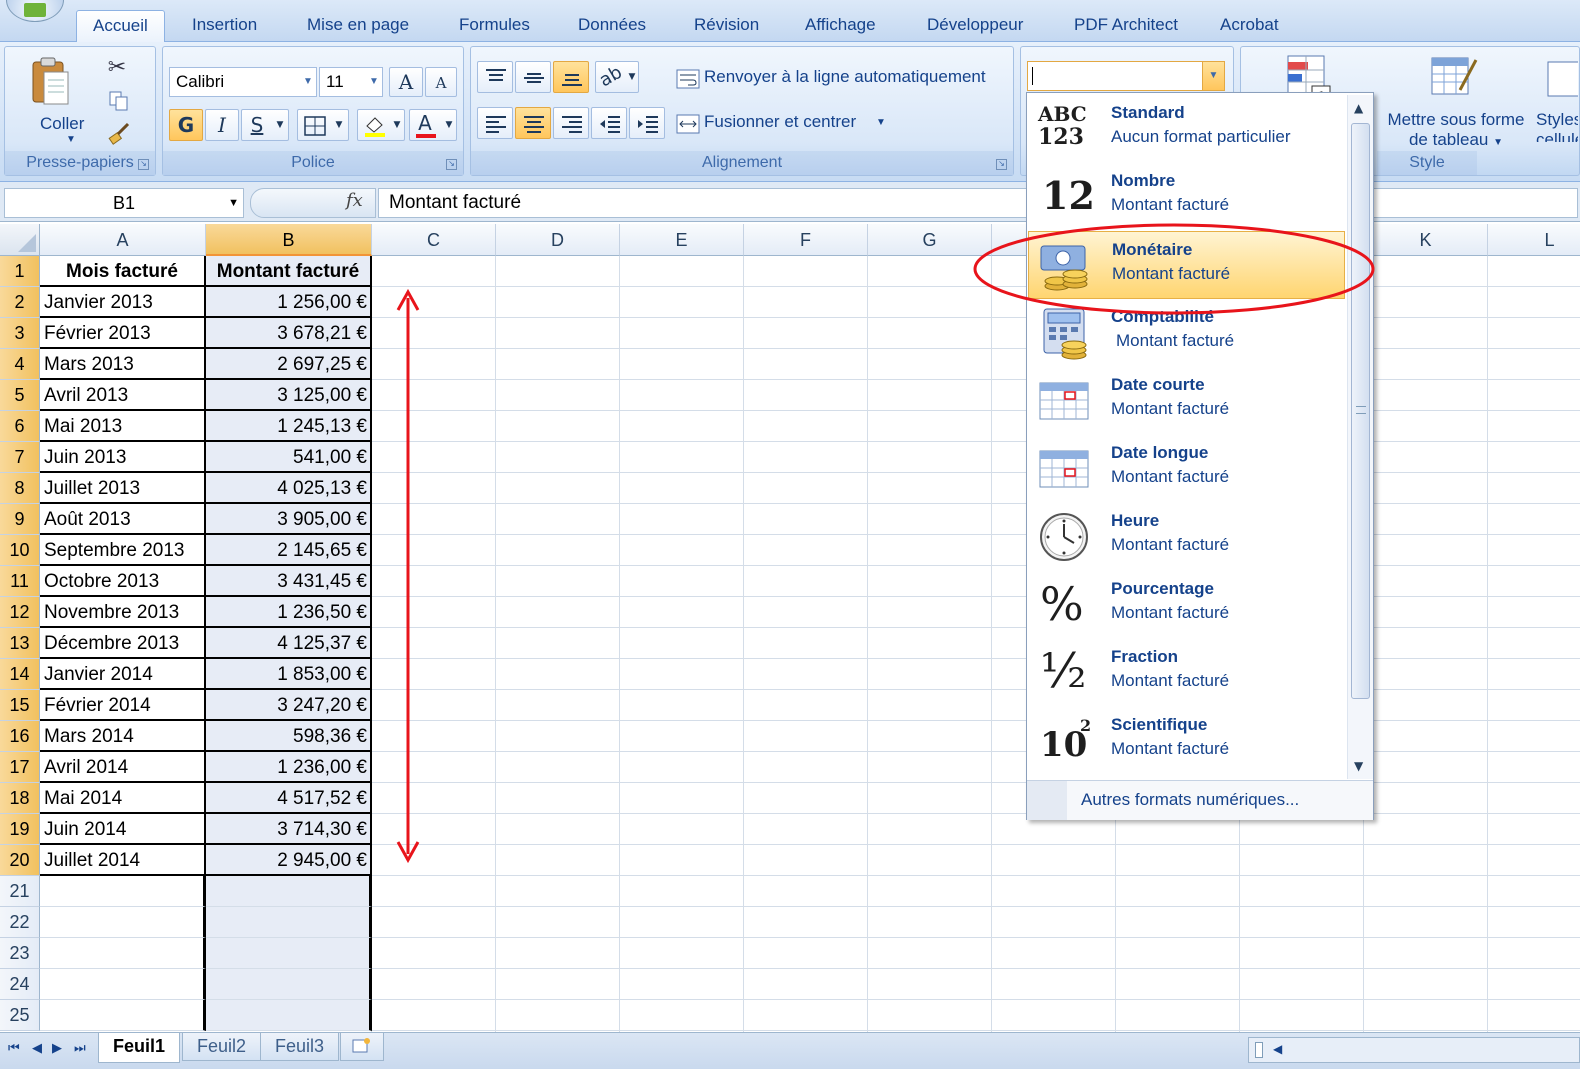 Image resolution: width=1580 pixels, height=1069 pixels. Describe the element at coordinates (289, 860) in the screenshot. I see `cell-amount: 2 945,00 €` at that location.